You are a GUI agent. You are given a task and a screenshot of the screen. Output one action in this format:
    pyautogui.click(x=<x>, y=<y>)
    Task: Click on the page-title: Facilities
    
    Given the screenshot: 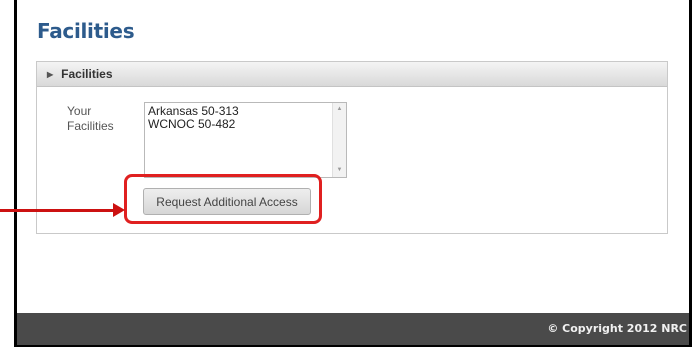 What is the action you would take?
    pyautogui.click(x=86, y=31)
    